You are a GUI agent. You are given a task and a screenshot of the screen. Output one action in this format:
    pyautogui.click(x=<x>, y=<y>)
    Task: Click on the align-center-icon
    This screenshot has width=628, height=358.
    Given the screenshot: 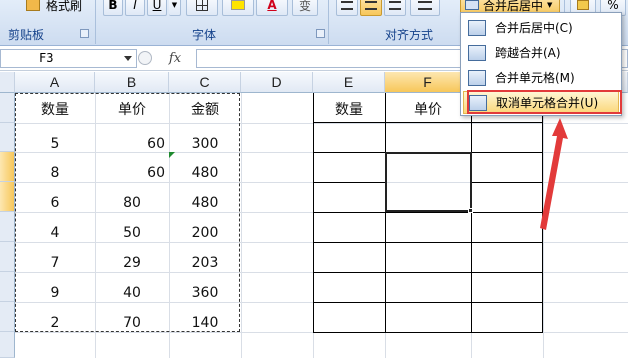 What is the action you would take?
    pyautogui.click(x=371, y=5)
    